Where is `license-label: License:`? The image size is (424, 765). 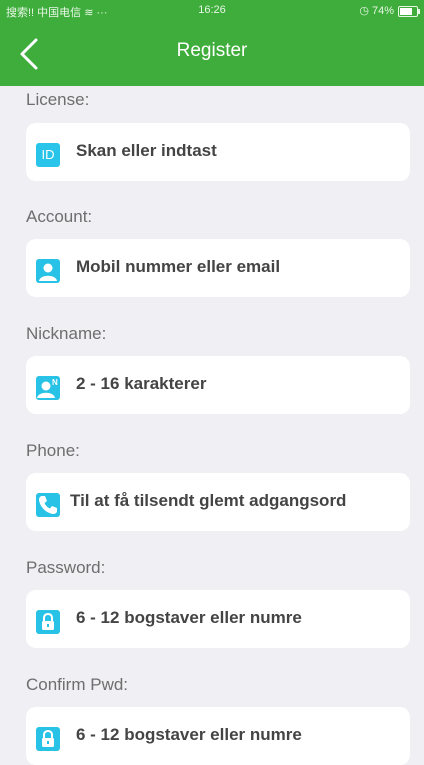
license-label: License: is located at coordinates (58, 99).